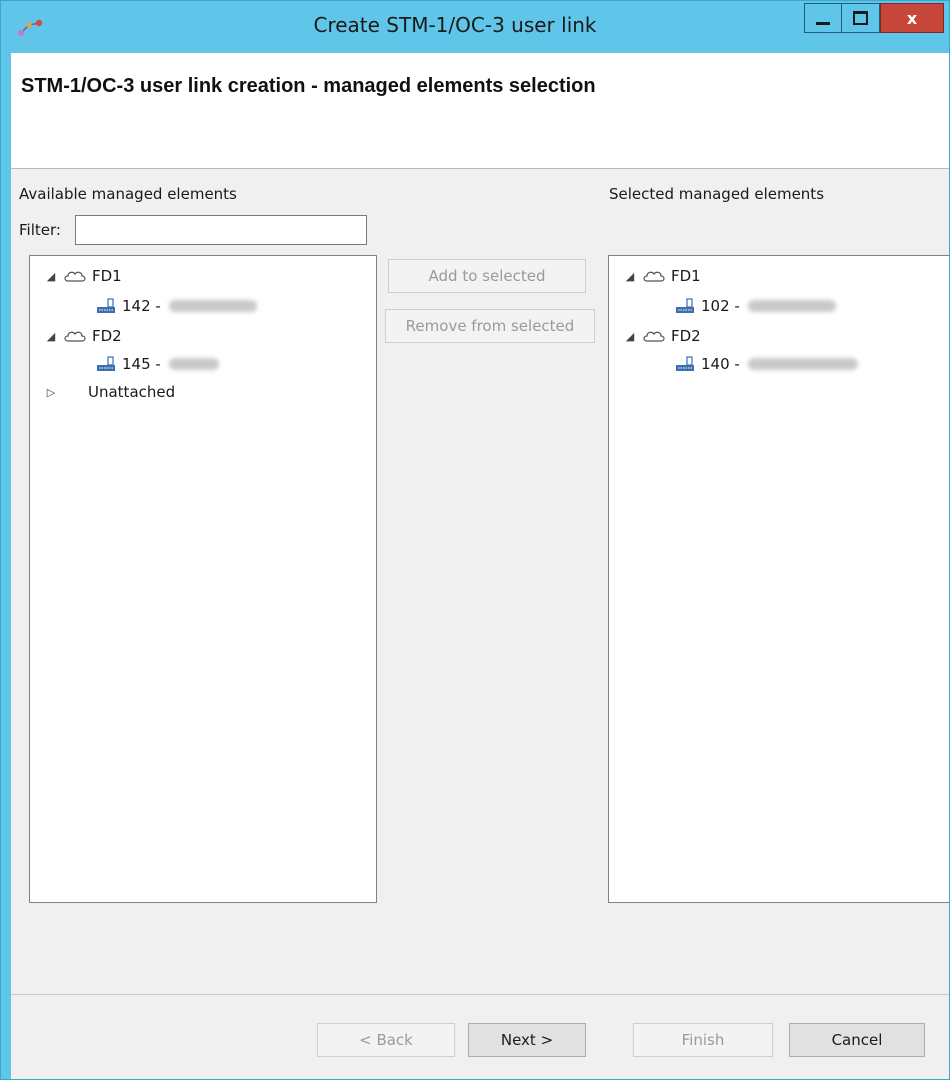 The width and height of the screenshot is (952, 1082). I want to click on tree-node-unattached: ▷ Unattached, so click(109, 392).